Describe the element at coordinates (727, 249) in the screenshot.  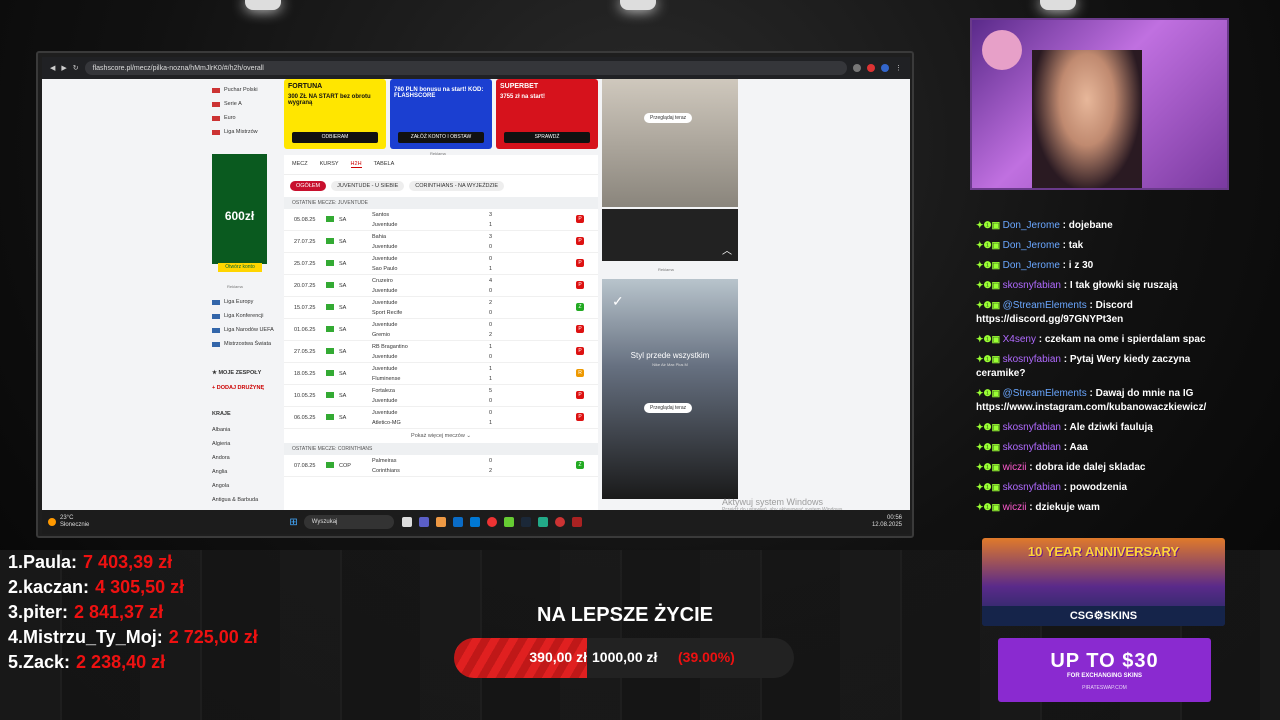
I see `chevron-up-icon: ︿` at that location.